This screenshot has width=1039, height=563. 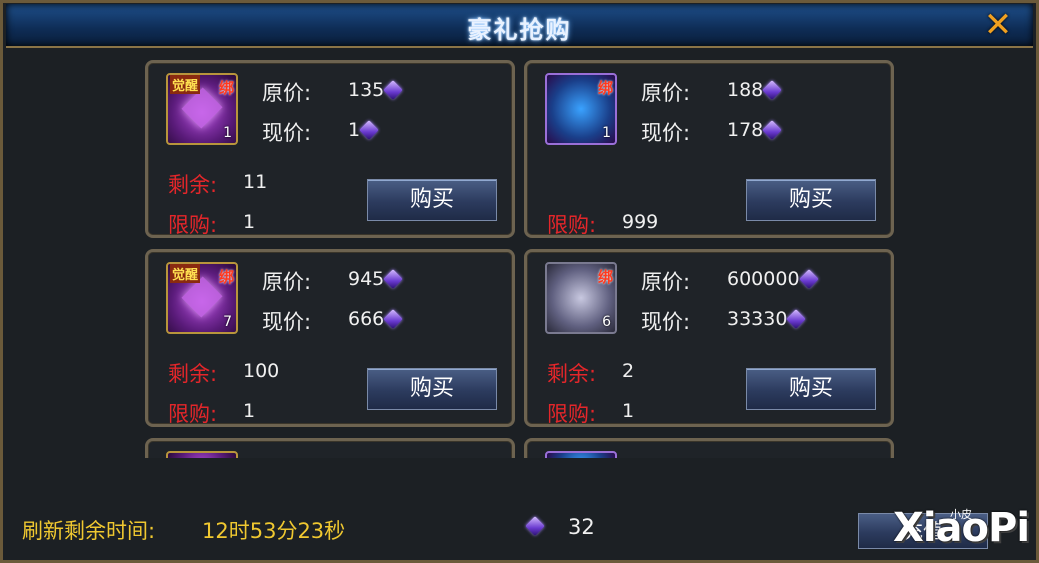 What do you see at coordinates (330, 338) in the screenshot?
I see `item-card: 觉醒 绑 7 原价: 945 现价: 666 剩余: 100 限购: 1 购买` at bounding box center [330, 338].